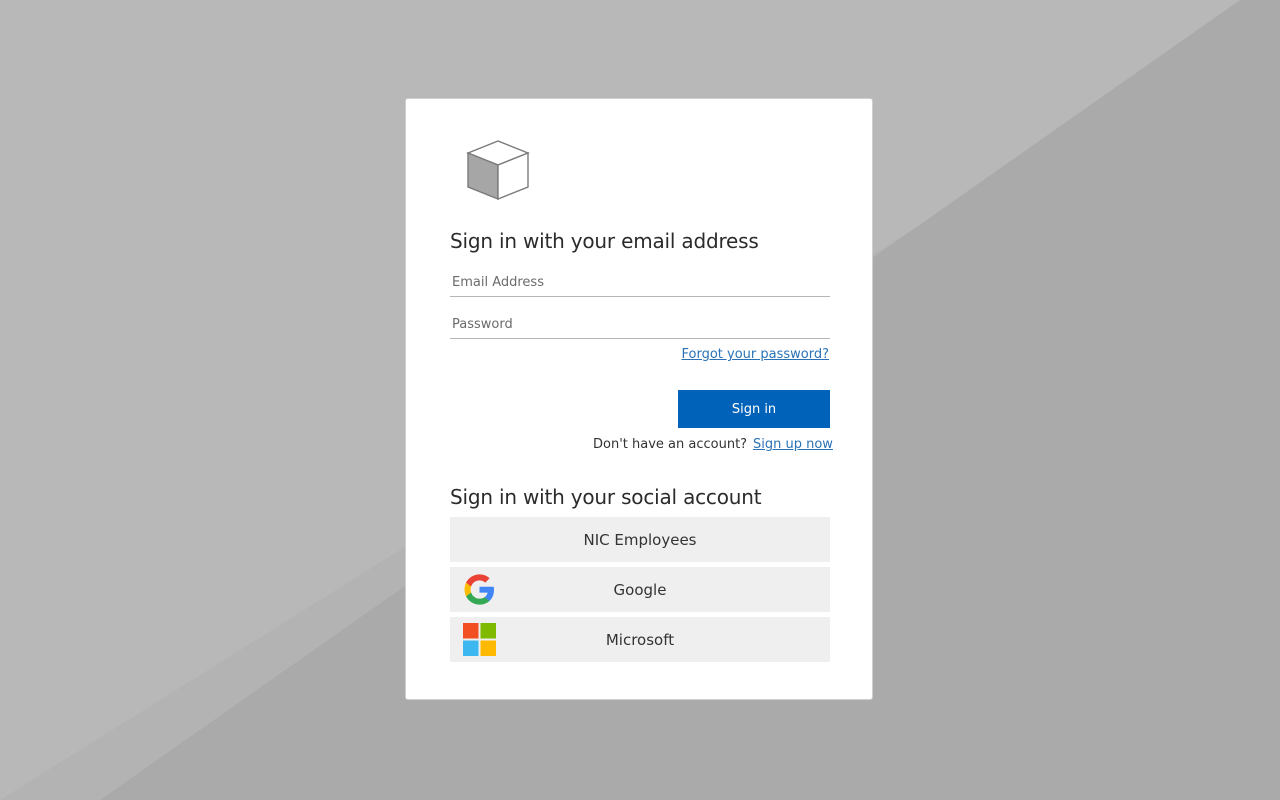 The height and width of the screenshot is (800, 1280). I want to click on google-label: Google, so click(640, 589).